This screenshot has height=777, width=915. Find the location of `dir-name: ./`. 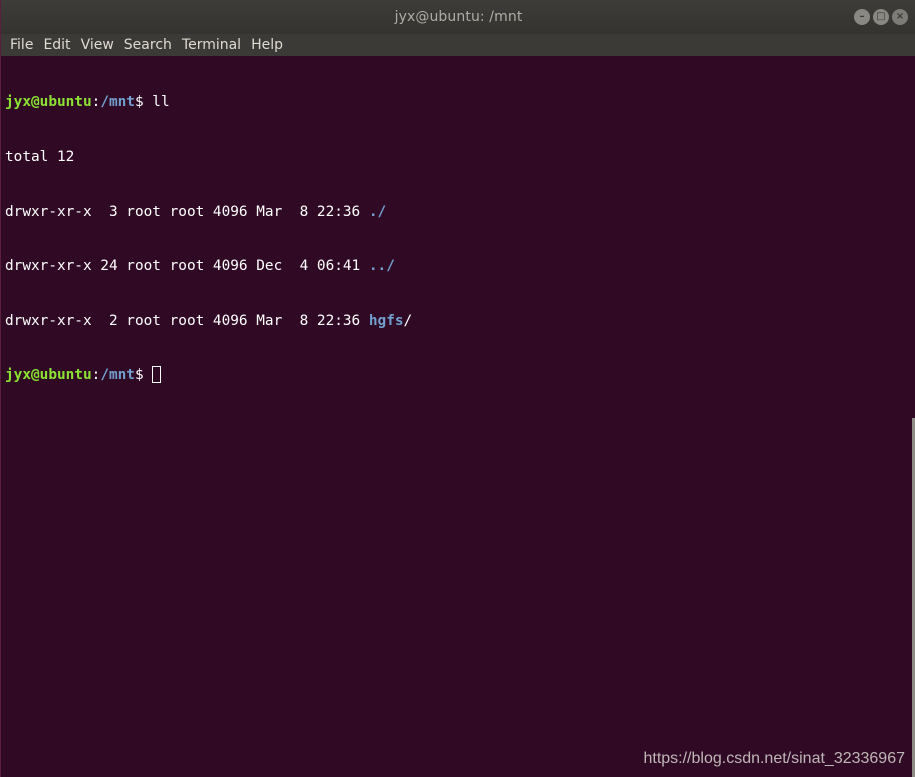

dir-name: ./ is located at coordinates (377, 211).